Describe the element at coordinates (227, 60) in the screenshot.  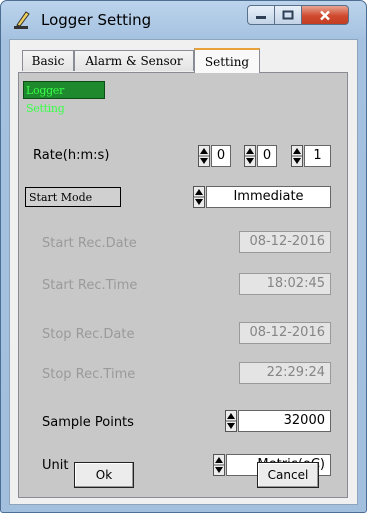
I see `tab-setting: Setting` at that location.